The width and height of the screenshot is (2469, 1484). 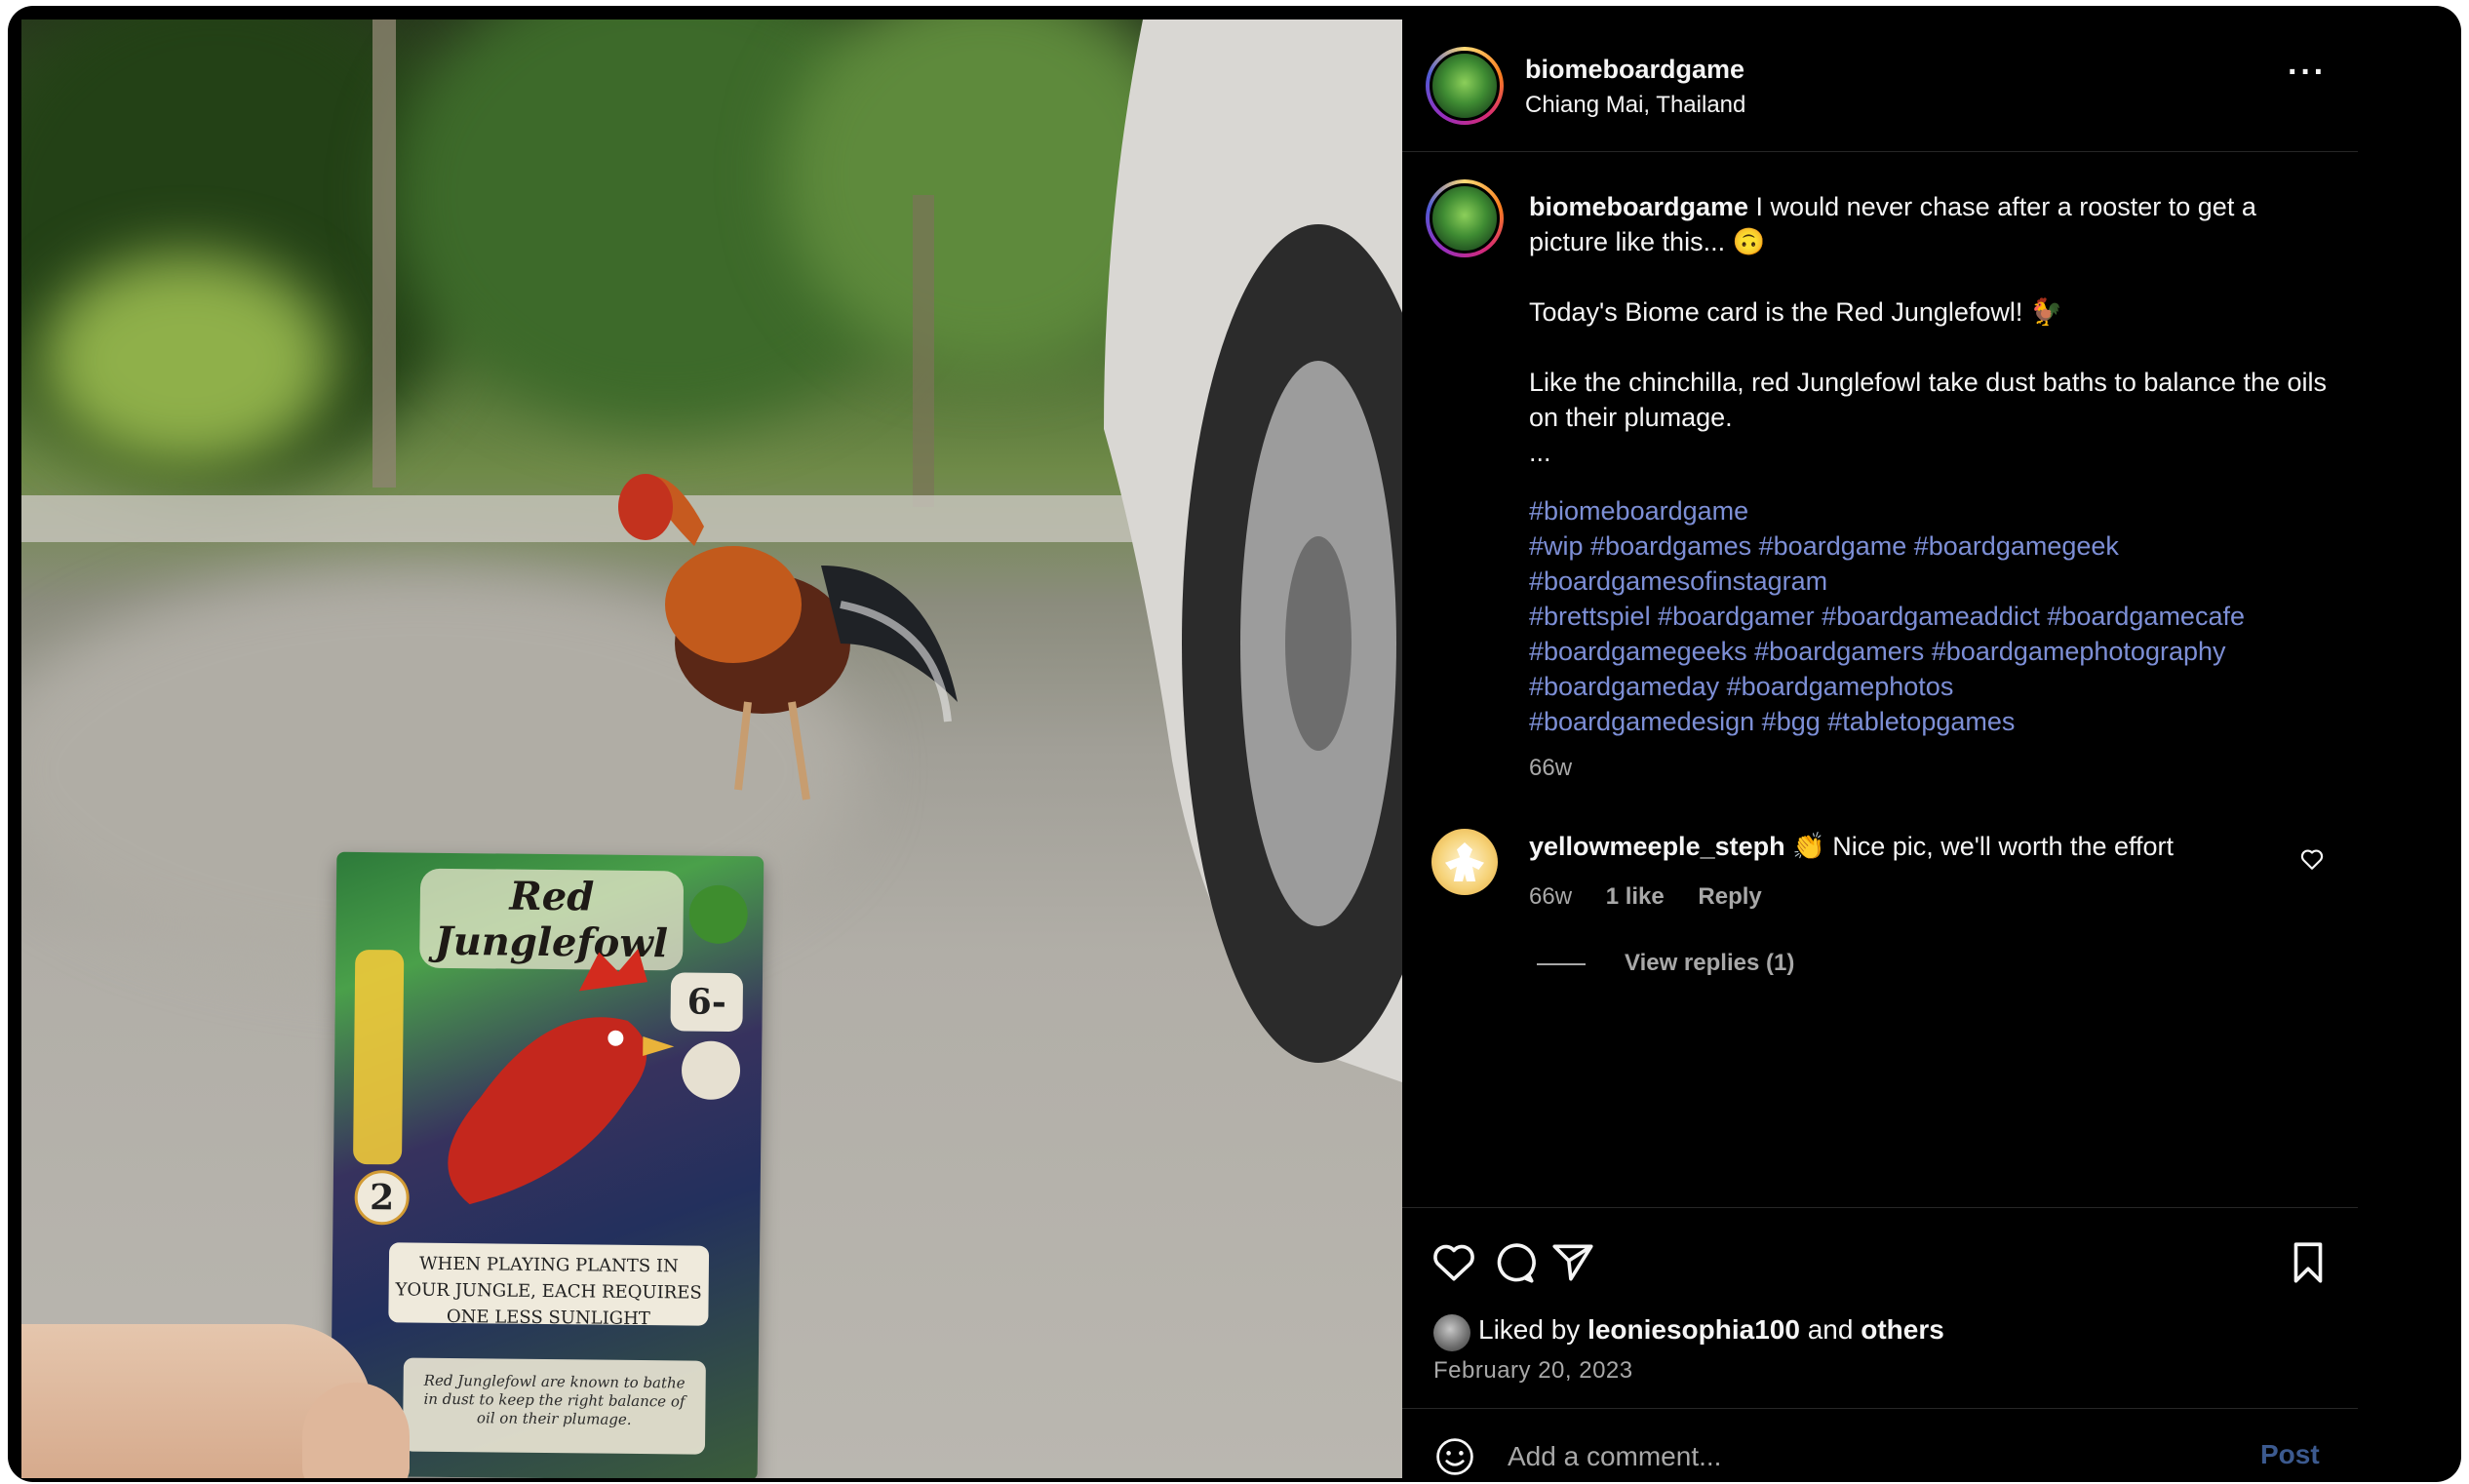 What do you see at coordinates (1929, 510) in the screenshot?
I see `hashtag-line: #biomeboardgame` at bounding box center [1929, 510].